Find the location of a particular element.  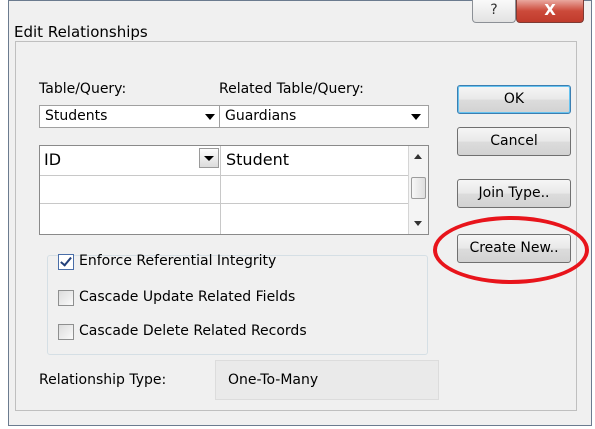

enforce-integrity-checkbox is located at coordinates (66, 262).